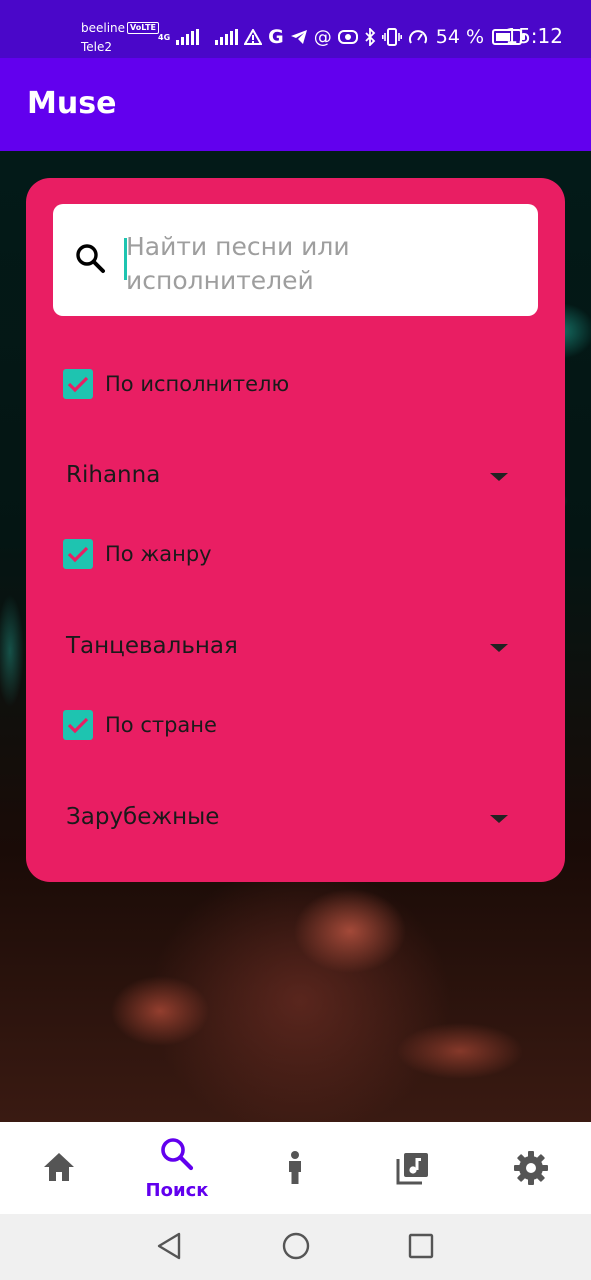 This screenshot has height=1280, width=591. I want to click on search-input, so click(321, 263).